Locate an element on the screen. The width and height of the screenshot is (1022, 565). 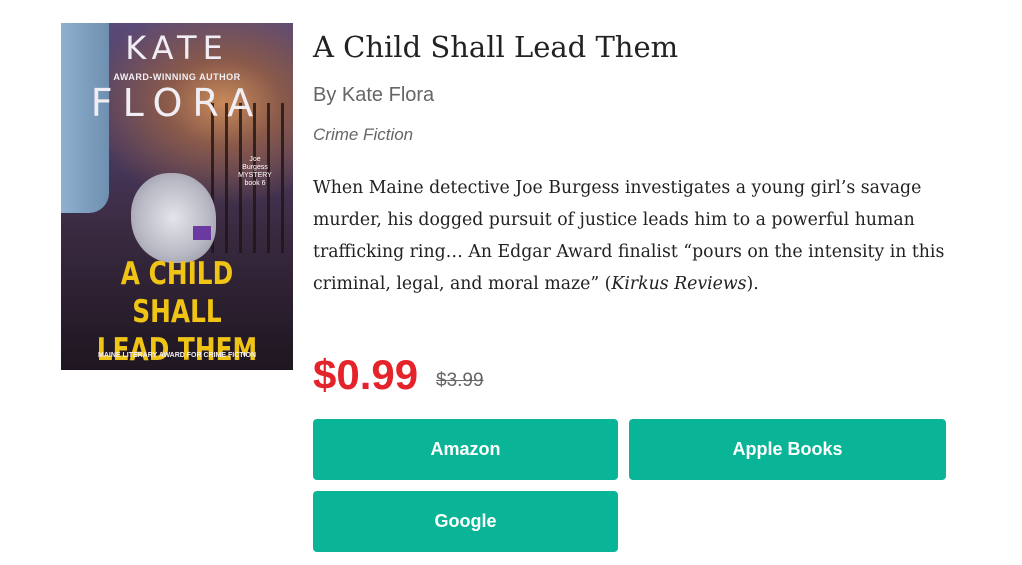
cover-series-line: book 6 is located at coordinates (255, 183).